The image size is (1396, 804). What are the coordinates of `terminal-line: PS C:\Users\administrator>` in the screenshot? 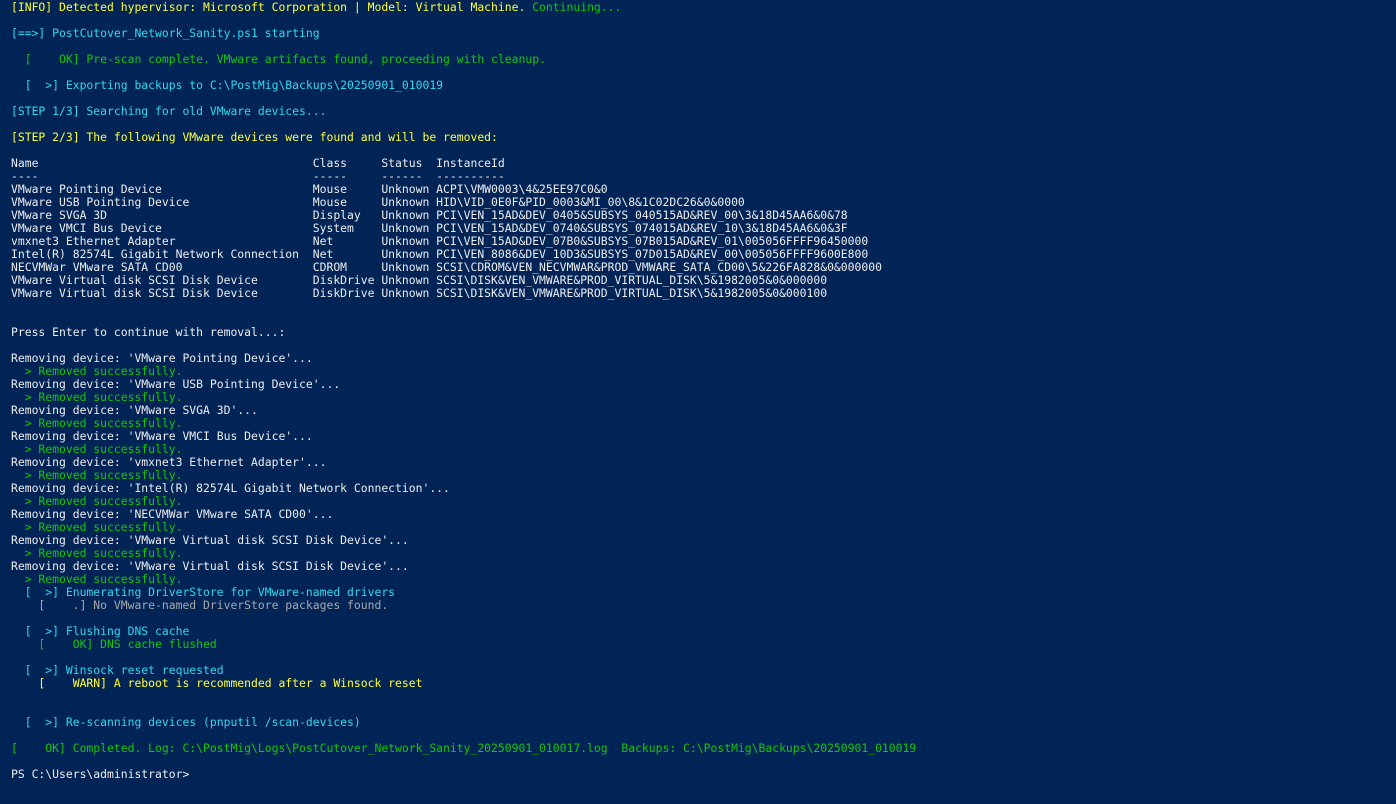 It's located at (703, 774).